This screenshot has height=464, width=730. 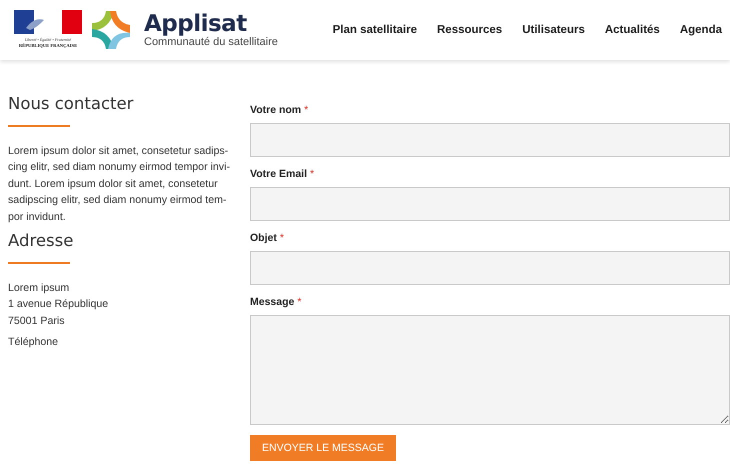 What do you see at coordinates (119, 184) in the screenshot?
I see `intro-paragraph: Lorem ipsum dolor sit amet, consetetur sadips- cing elitr, sed diam nonumy eirmod tempor invi- dunt. Lorem ipsum dolor sit amet, consetetur sadipscing elitr, sed diam nonumy eirmod tem- por invidunt.` at bounding box center [119, 184].